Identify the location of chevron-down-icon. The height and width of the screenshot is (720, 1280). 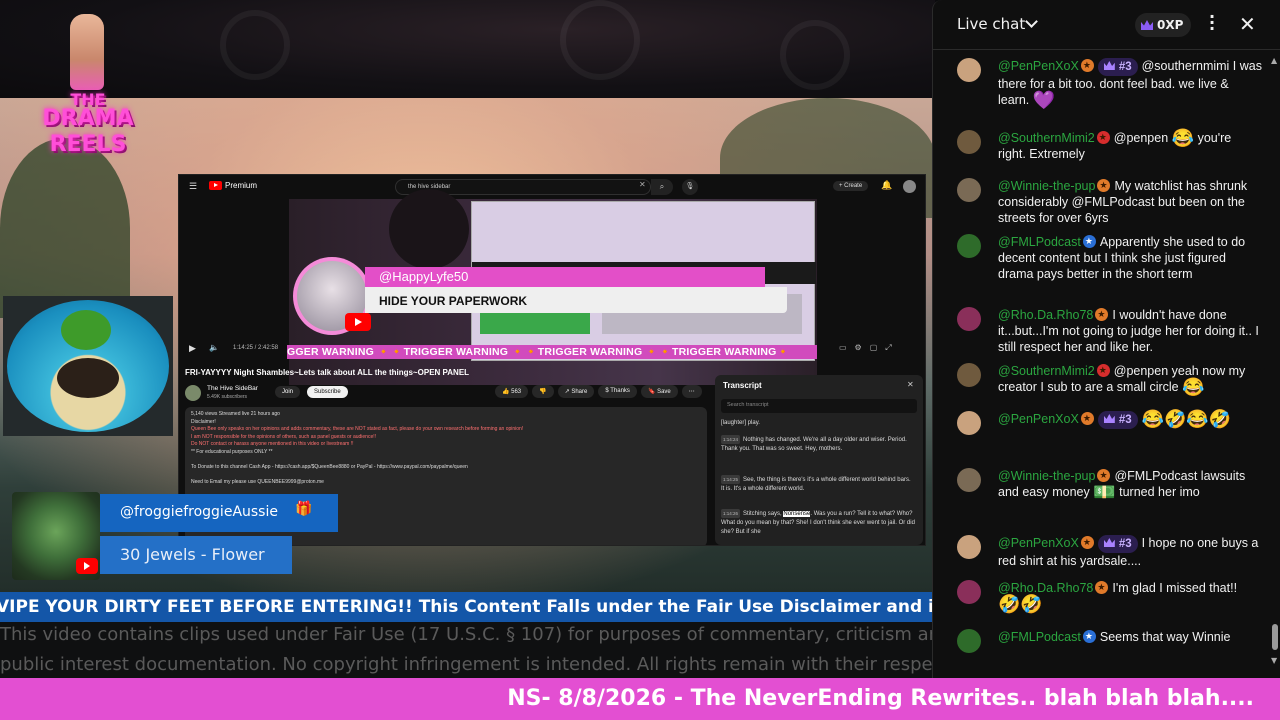
(1031, 21).